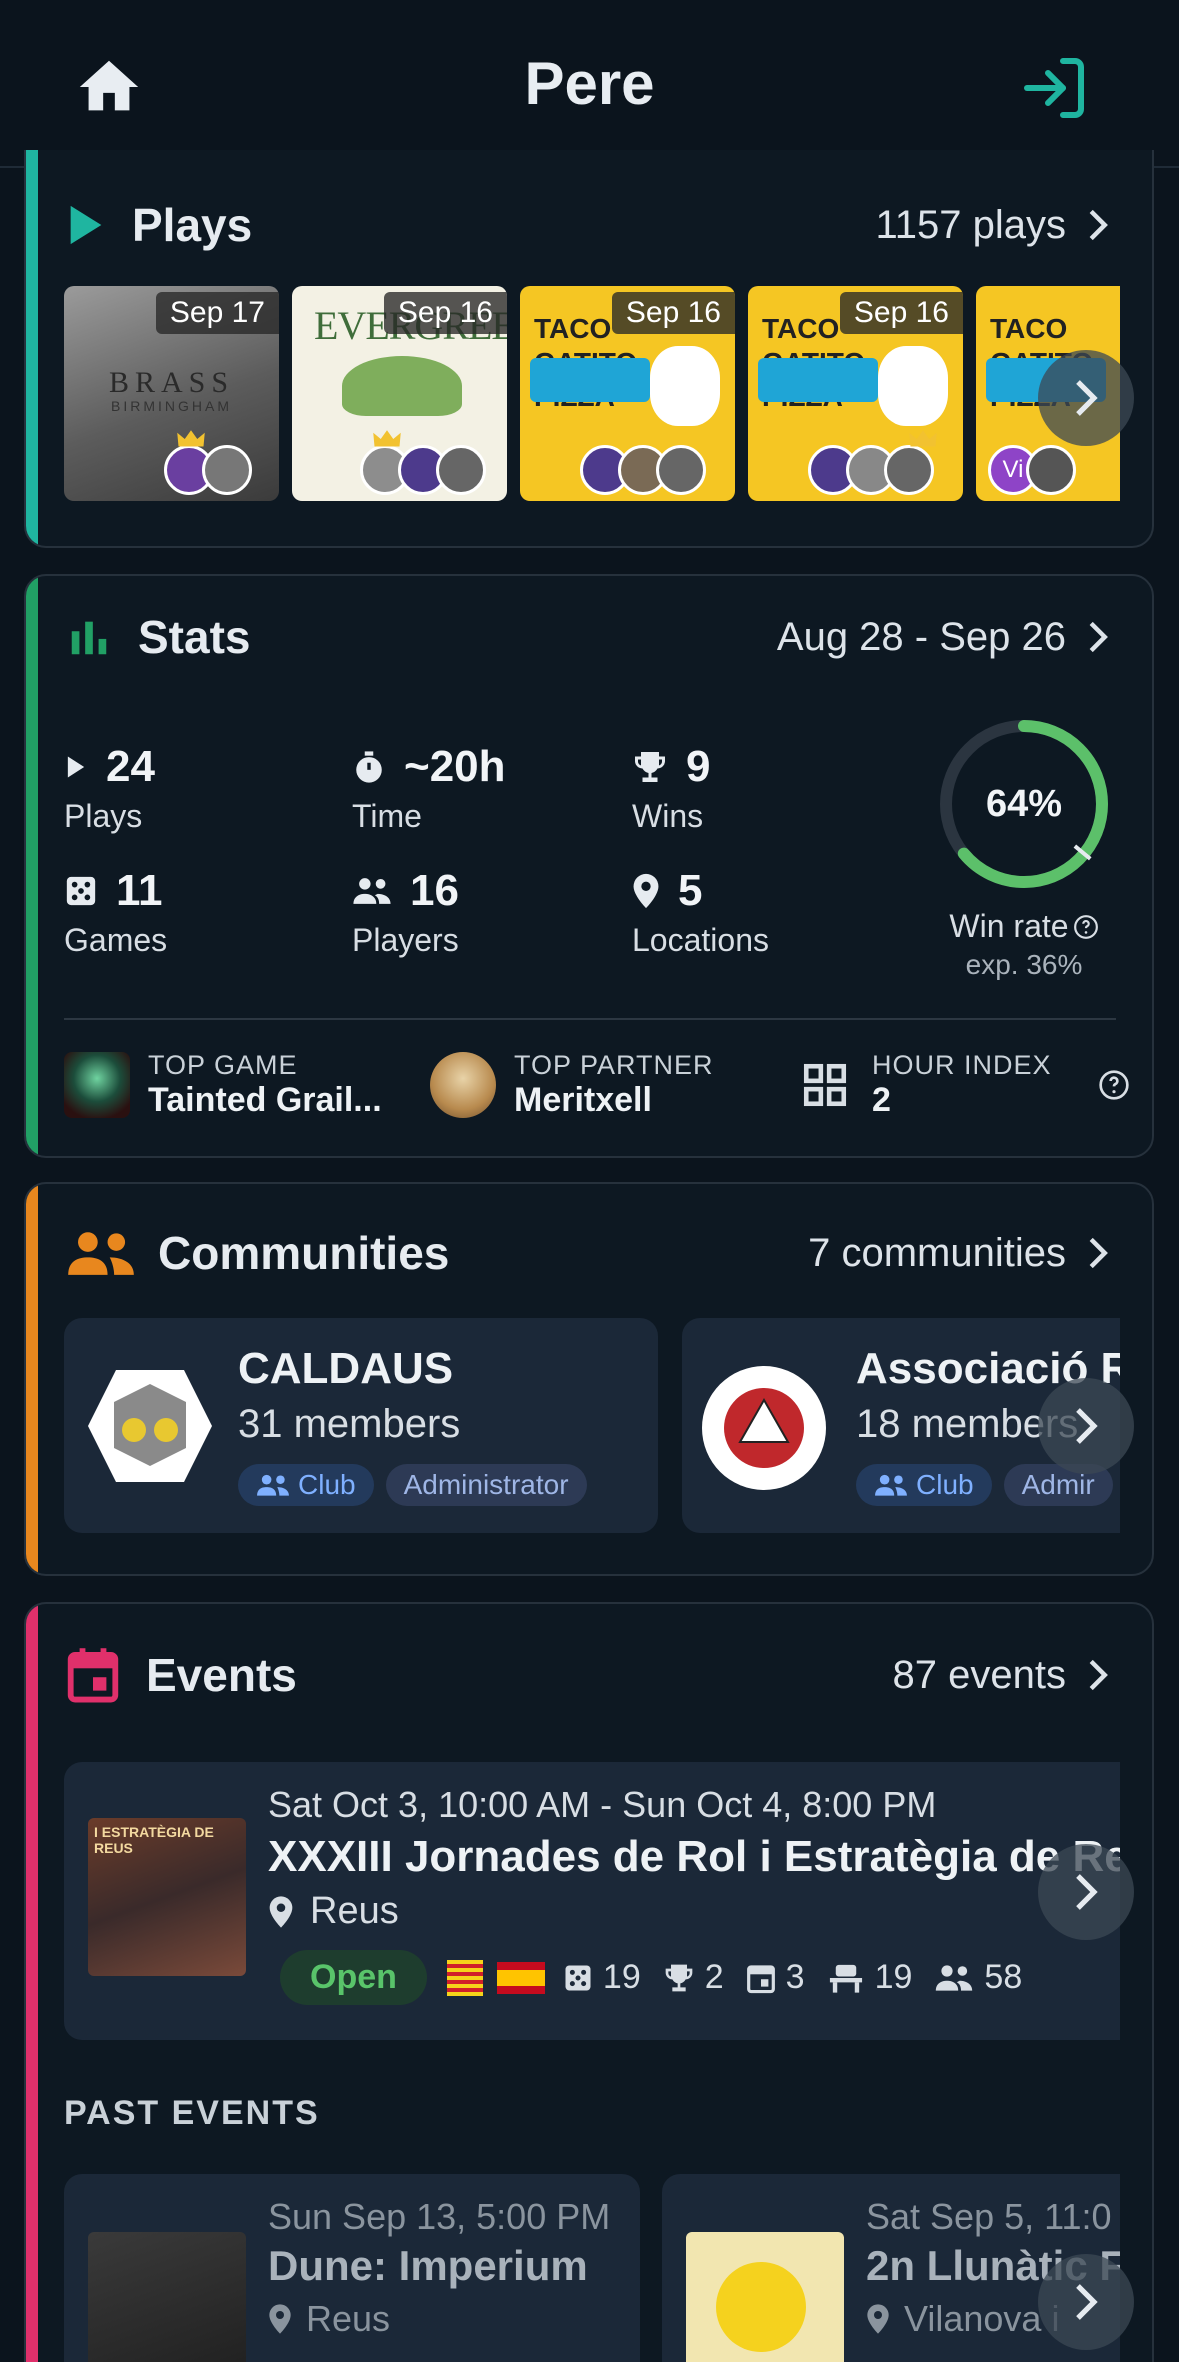  What do you see at coordinates (1086, 398) in the screenshot?
I see `plays-next-button` at bounding box center [1086, 398].